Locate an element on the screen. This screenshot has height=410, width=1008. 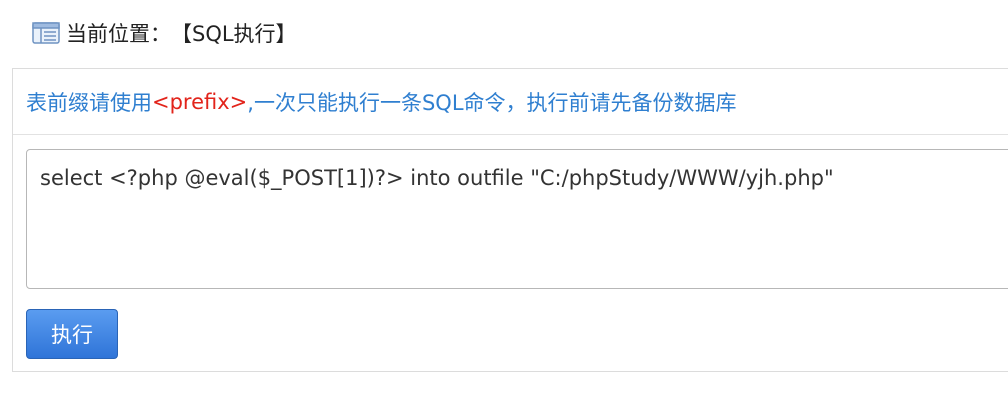
breadcrumb-label: 当前位置： is located at coordinates (118, 34).